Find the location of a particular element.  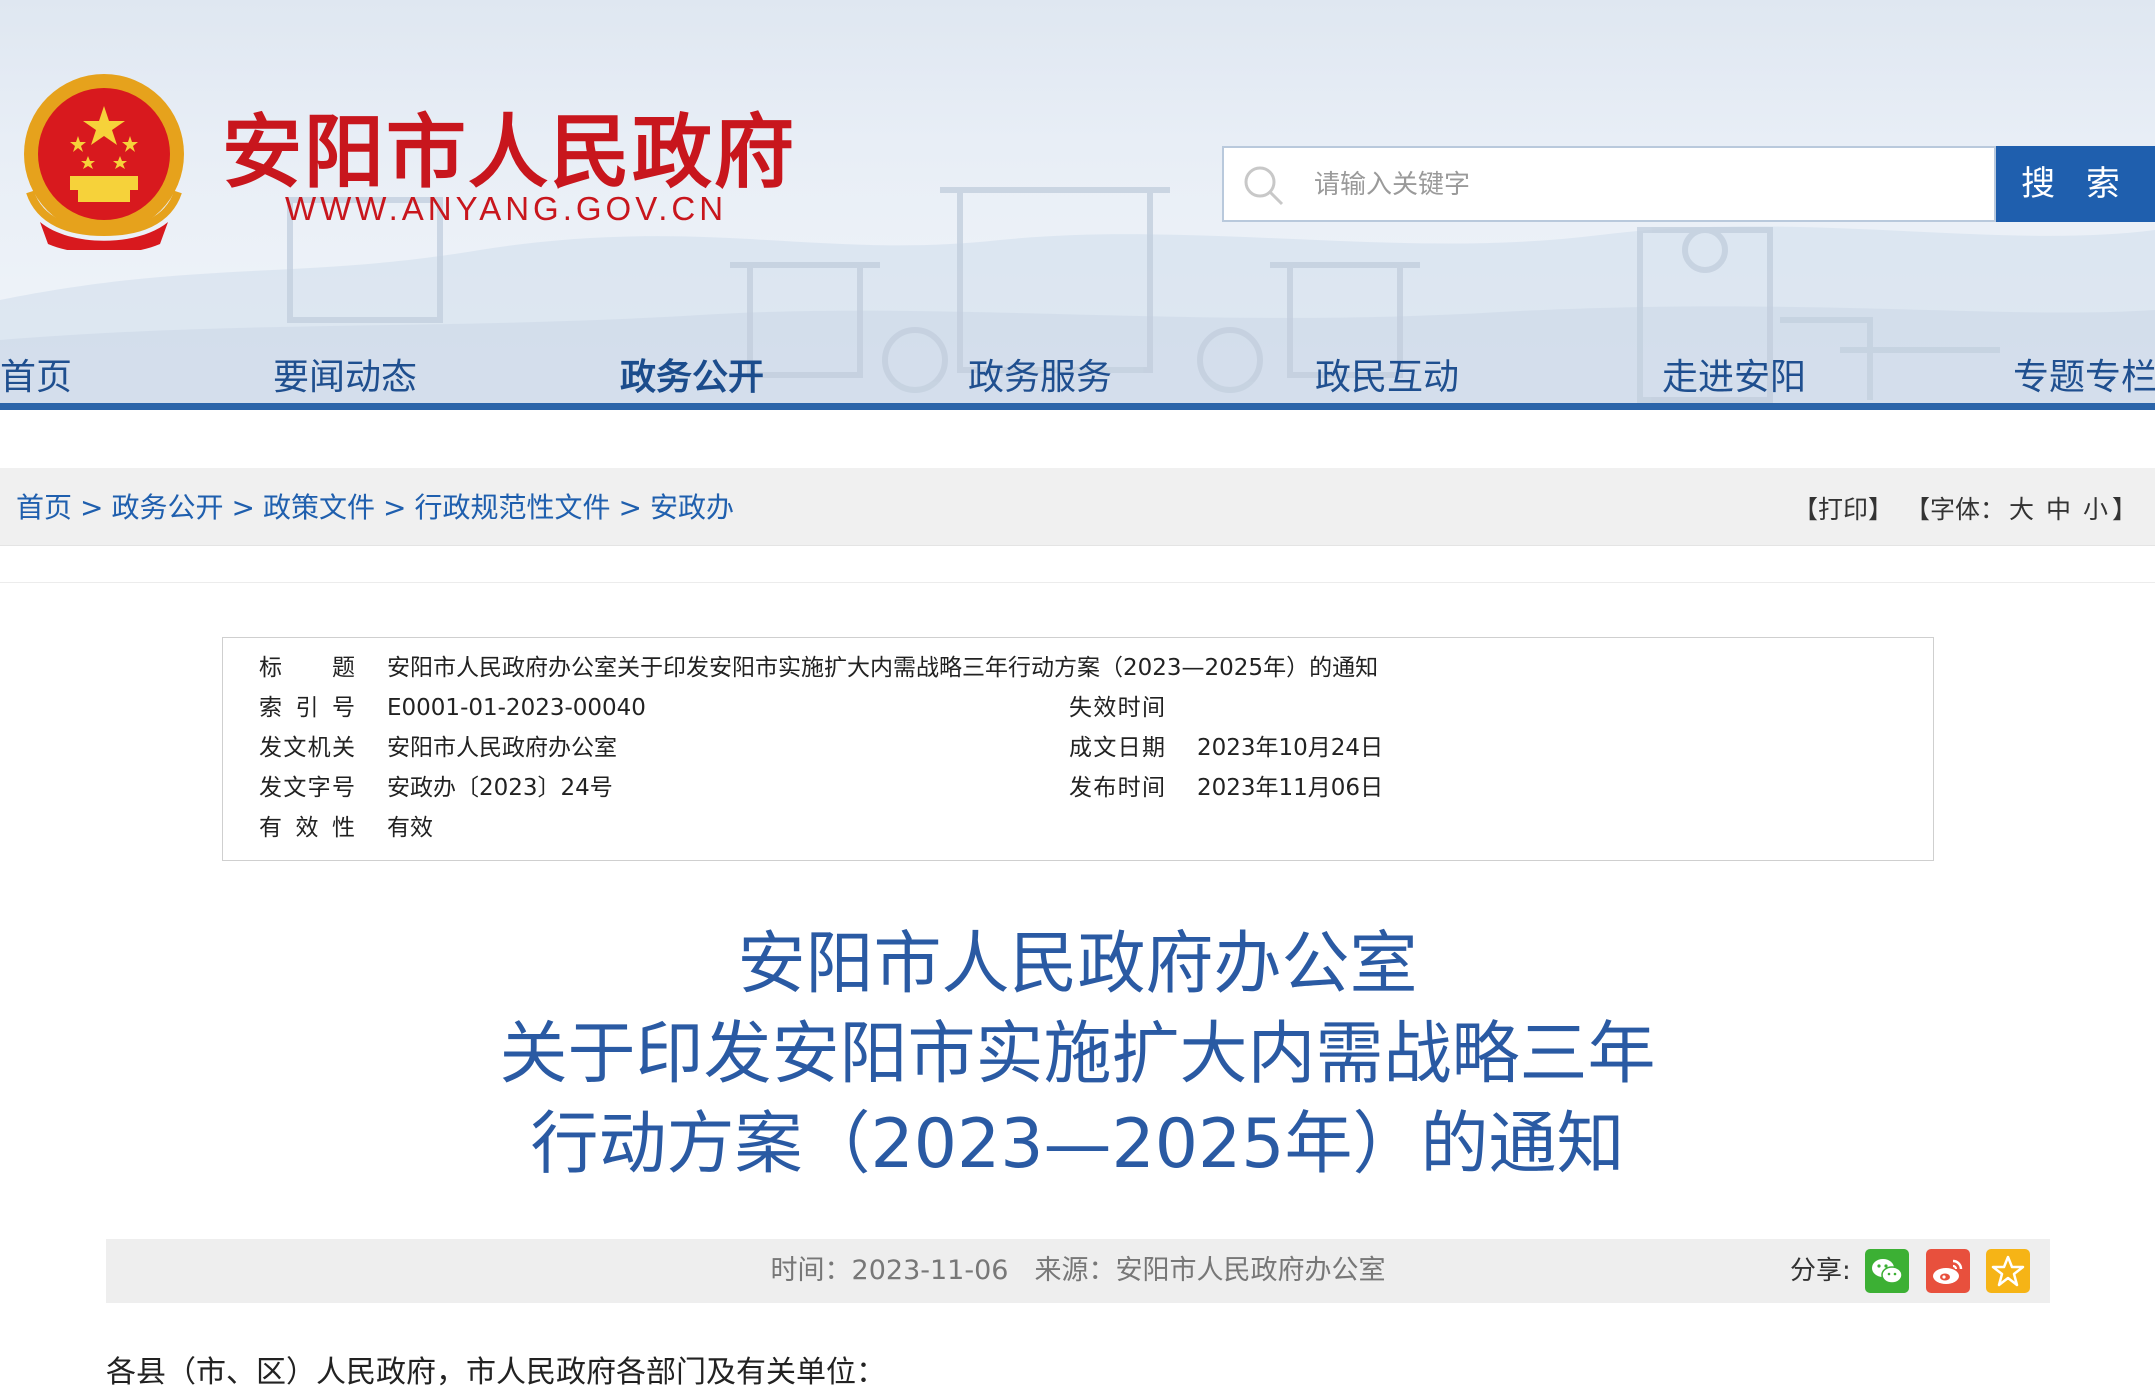

breadcrumb-home: 首页 is located at coordinates (44, 507).